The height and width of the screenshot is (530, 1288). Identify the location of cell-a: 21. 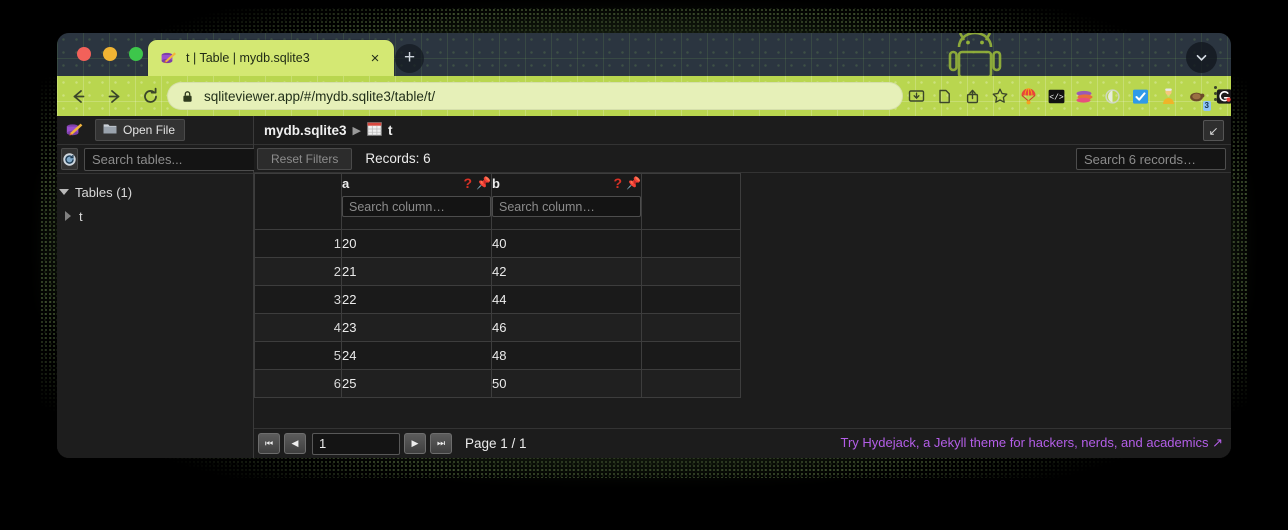
(416, 271).